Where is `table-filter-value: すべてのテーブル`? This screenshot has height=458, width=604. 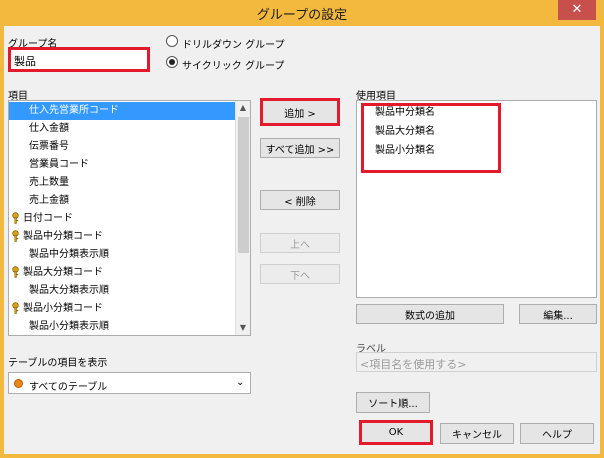
table-filter-value: すべてのテーブル is located at coordinates (68, 387).